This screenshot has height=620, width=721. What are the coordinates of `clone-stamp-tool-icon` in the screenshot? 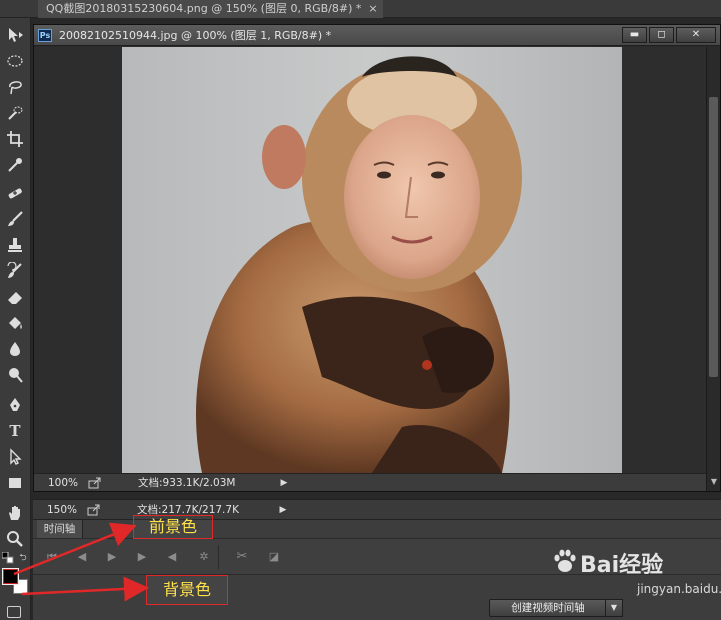 It's located at (15, 245).